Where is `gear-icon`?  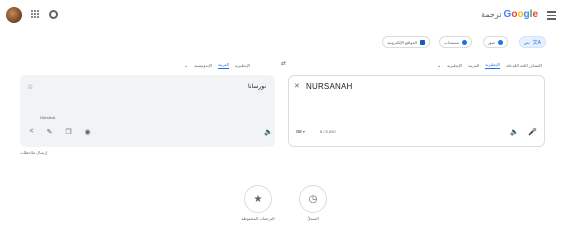
gear-icon is located at coordinates (53, 14).